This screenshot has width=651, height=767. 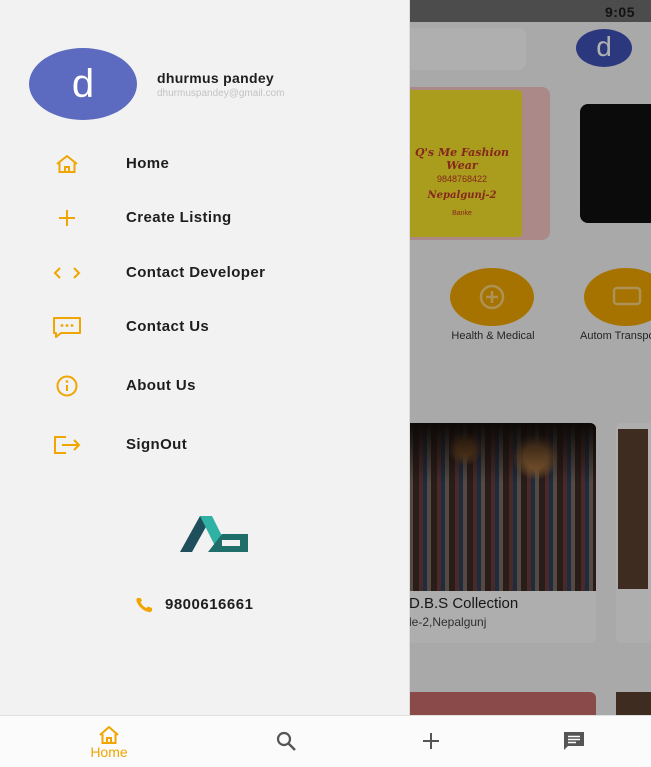 What do you see at coordinates (205, 445) in the screenshot?
I see `menu-item-sign-out: SignOut` at bounding box center [205, 445].